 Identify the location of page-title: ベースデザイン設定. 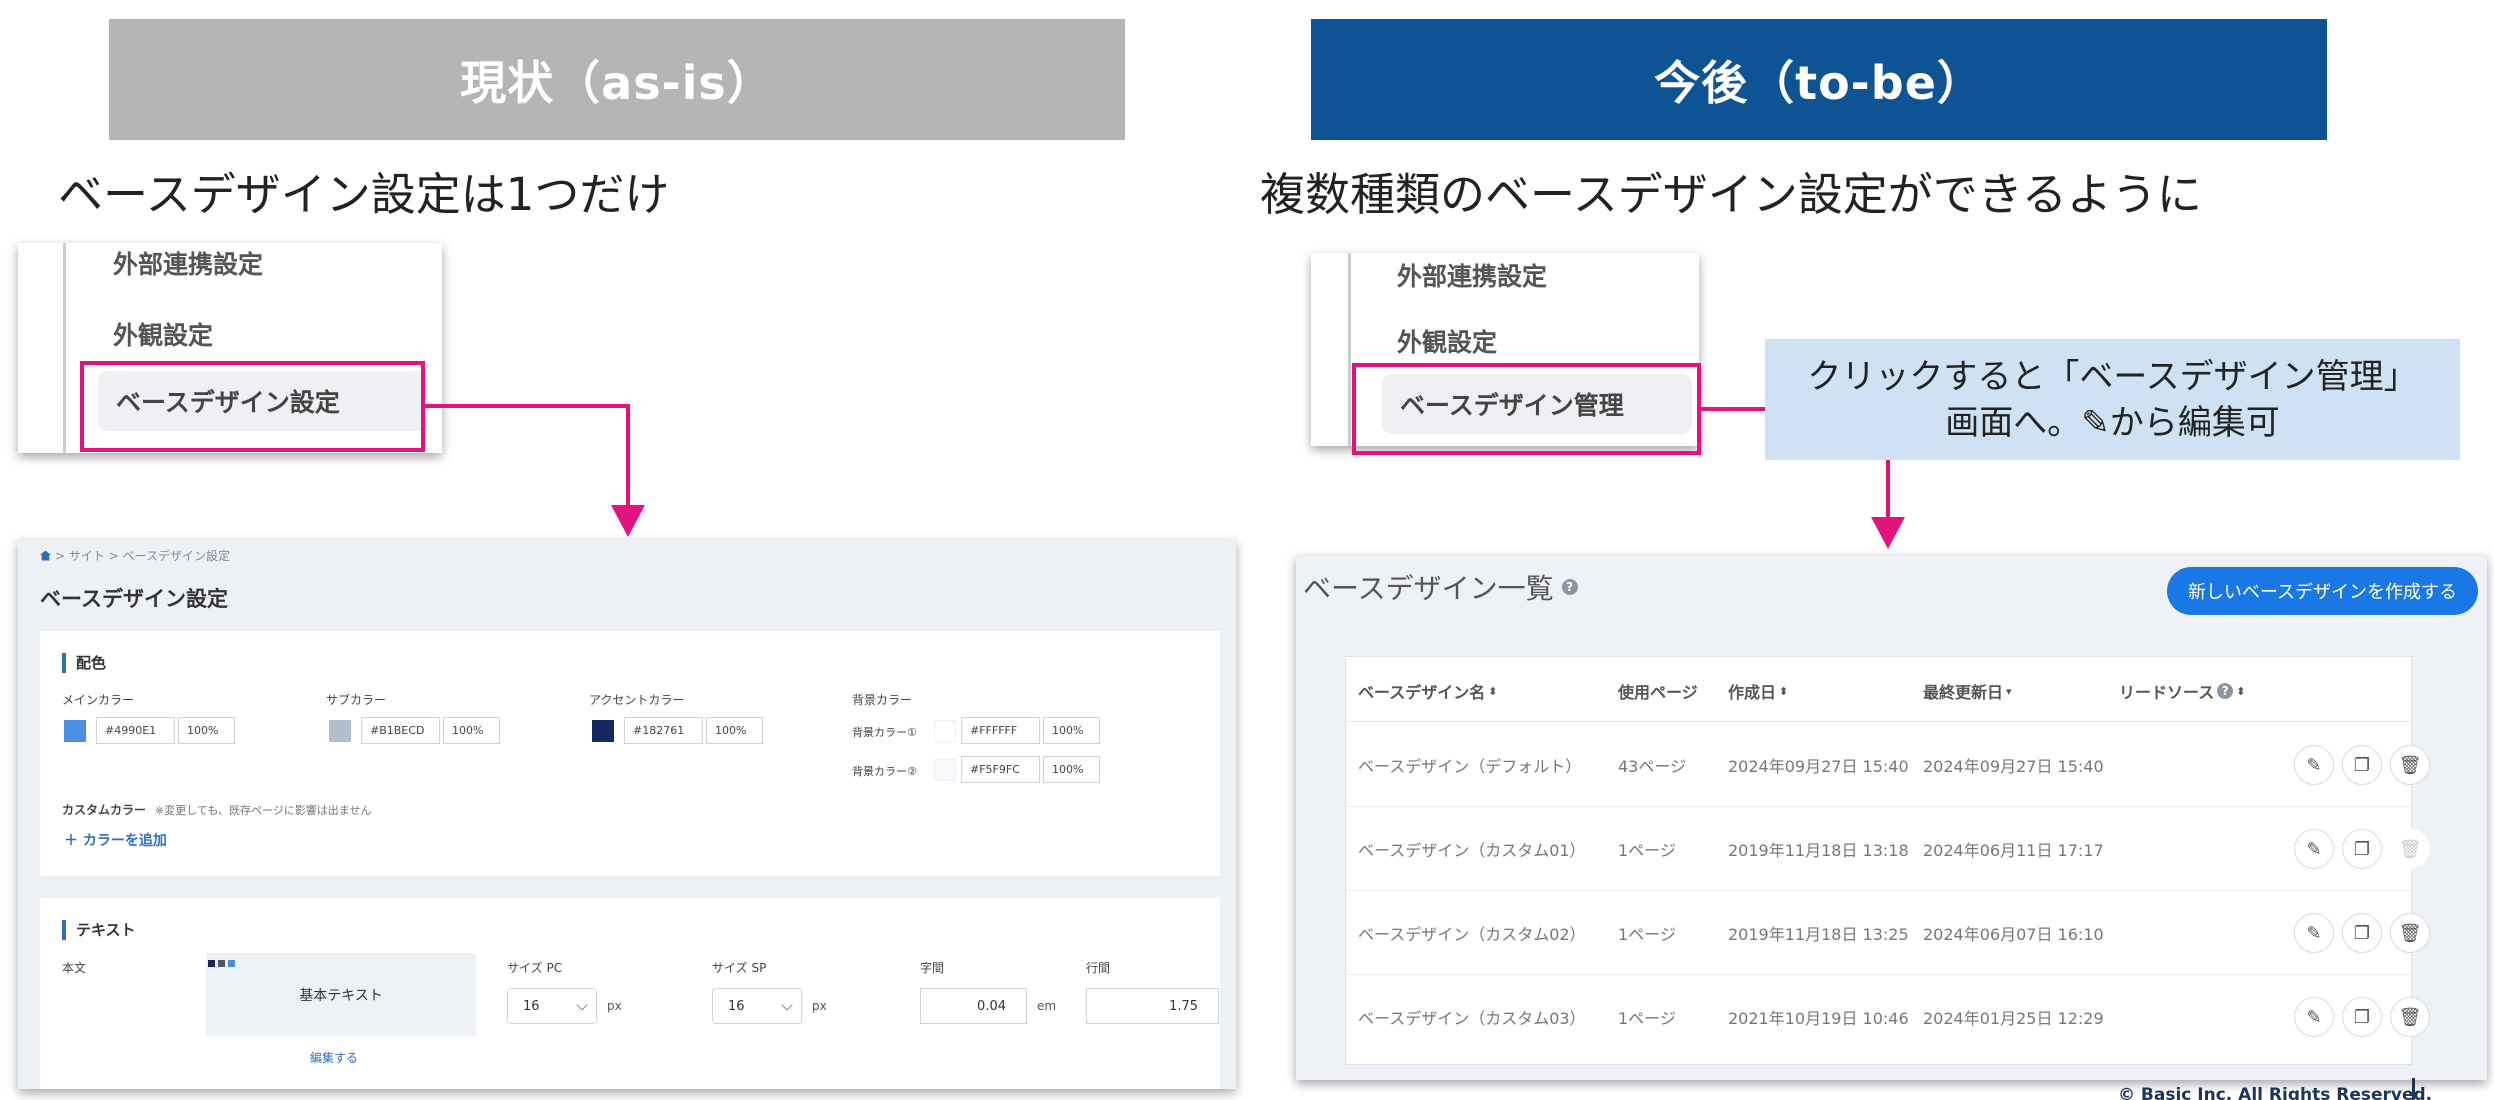
(134, 599).